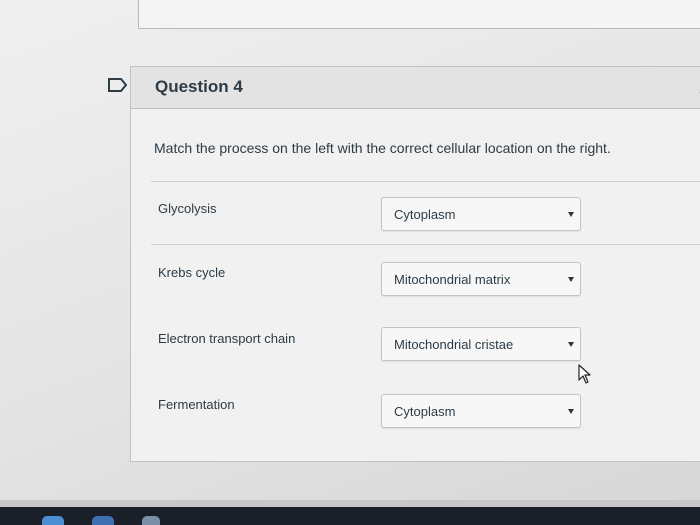 This screenshot has height=525, width=700. What do you see at coordinates (452, 279) in the screenshot?
I see `select-value: Mitochondrial matrix` at bounding box center [452, 279].